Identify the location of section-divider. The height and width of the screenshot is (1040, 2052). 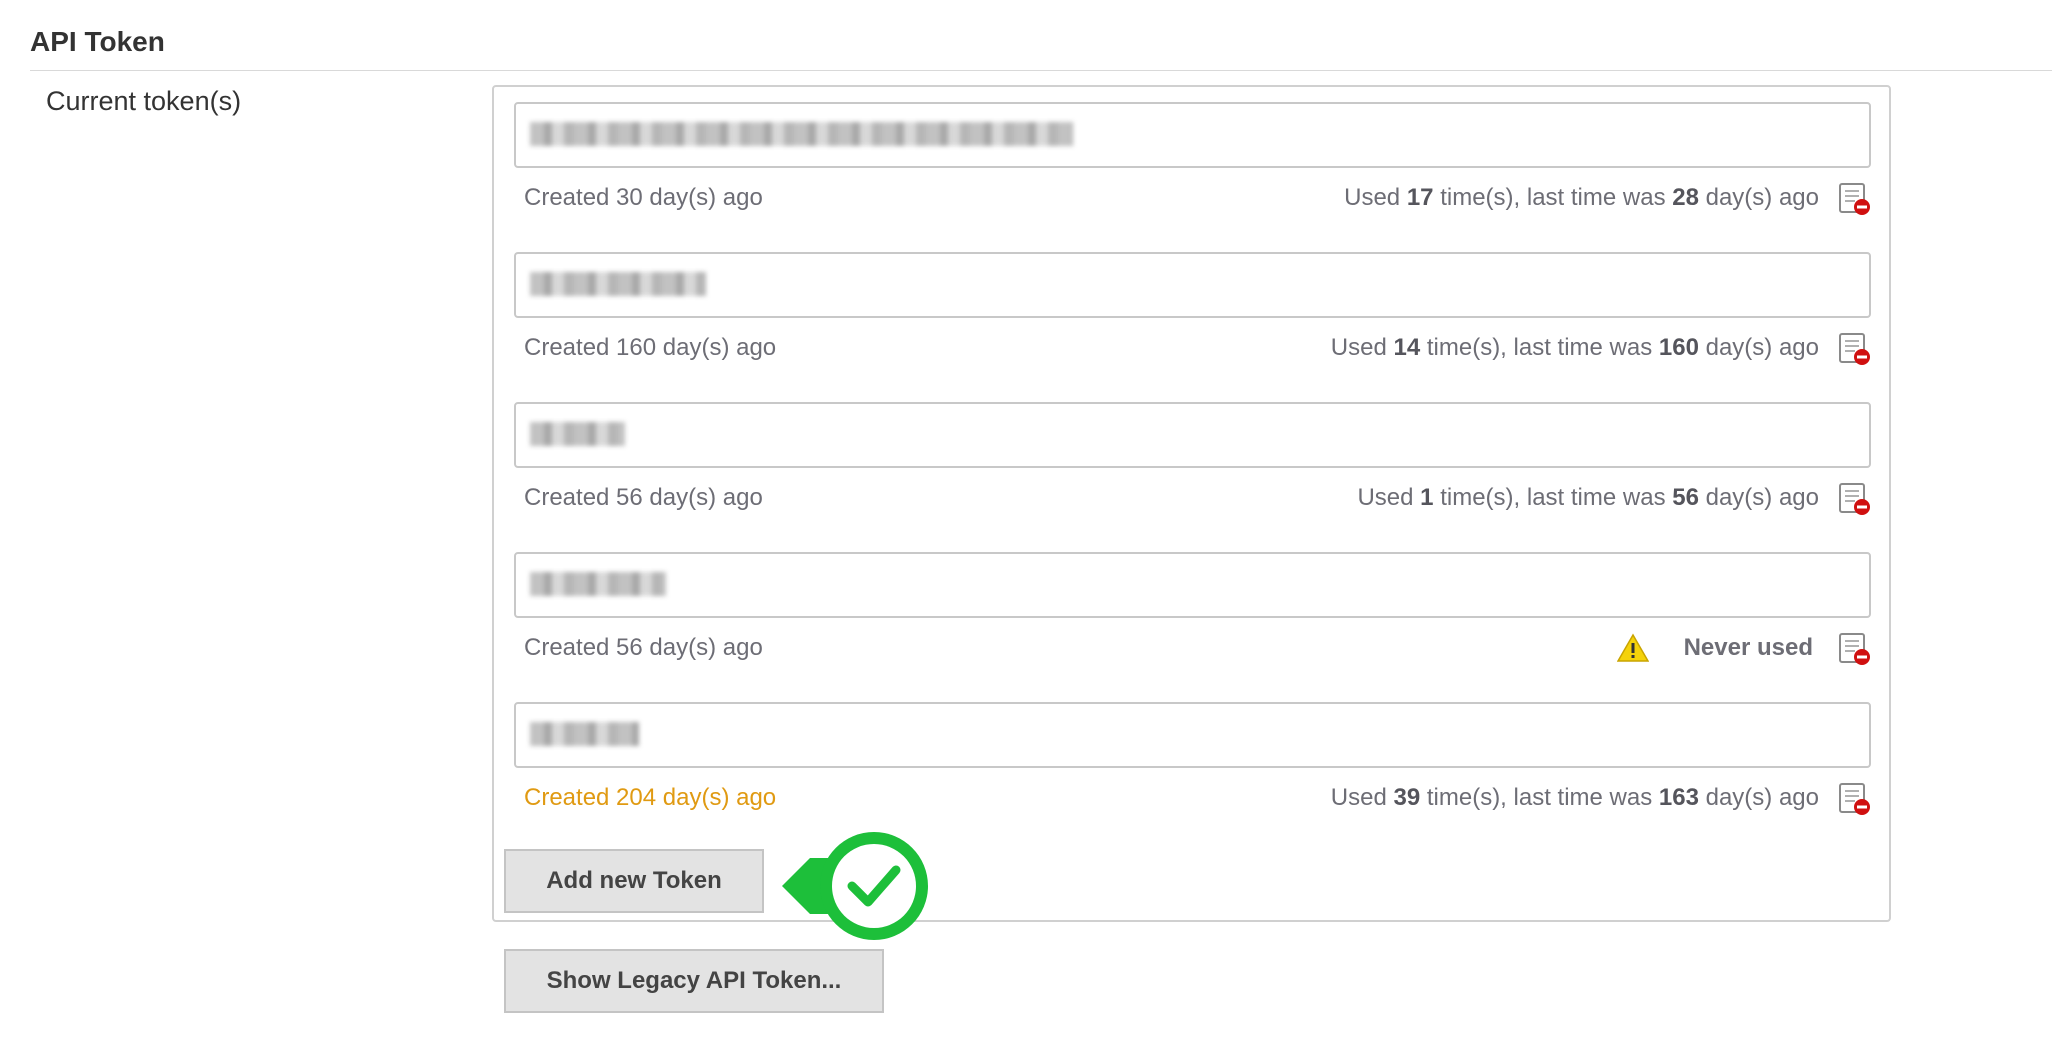
(1041, 70).